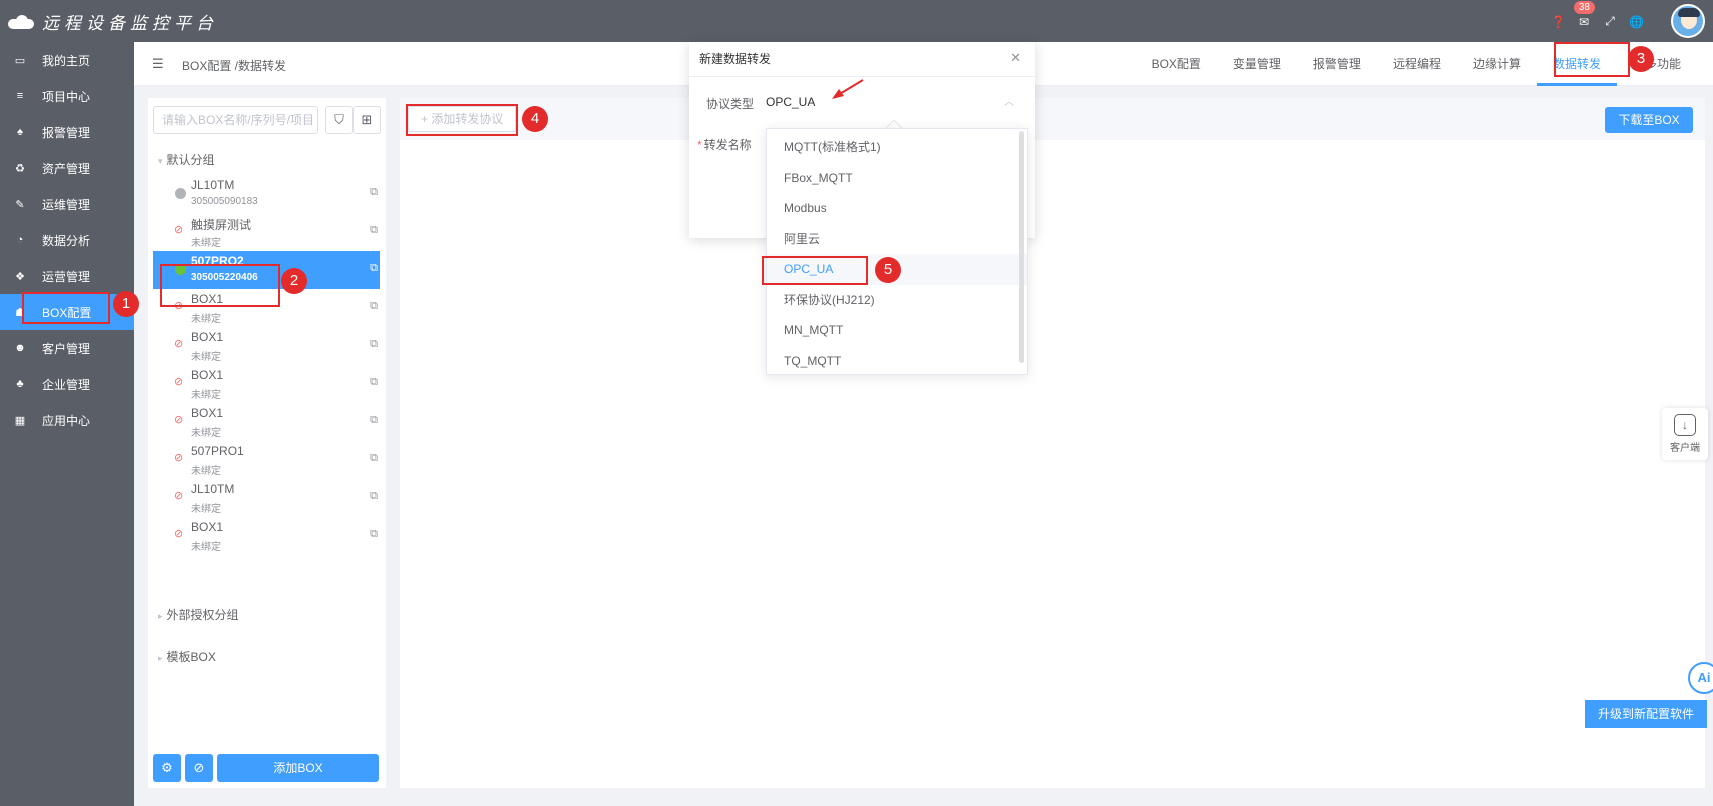 This screenshot has height=806, width=1713. What do you see at coordinates (67, 420) in the screenshot?
I see `sidebar-item-11: ▦ 应用中心` at bounding box center [67, 420].